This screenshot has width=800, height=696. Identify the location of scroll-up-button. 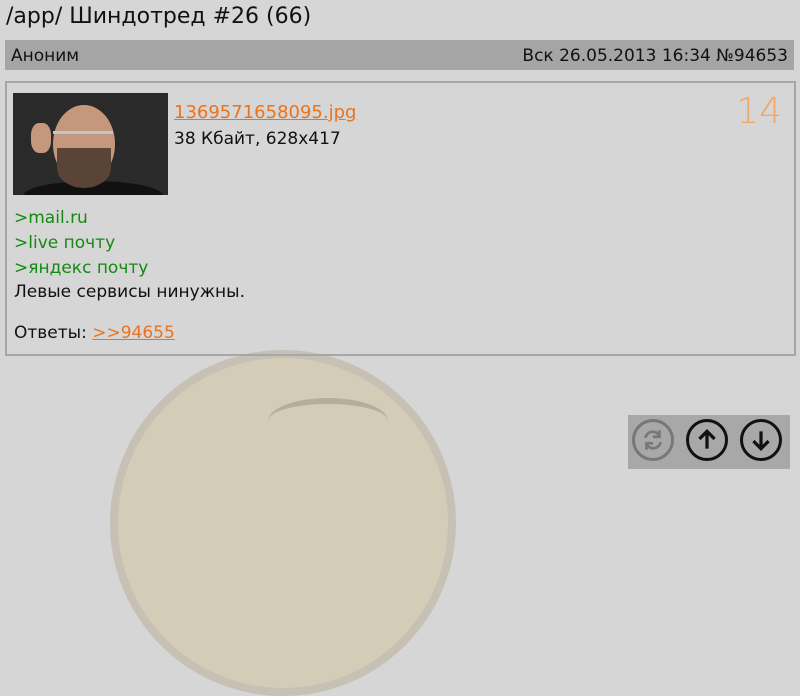
(707, 440).